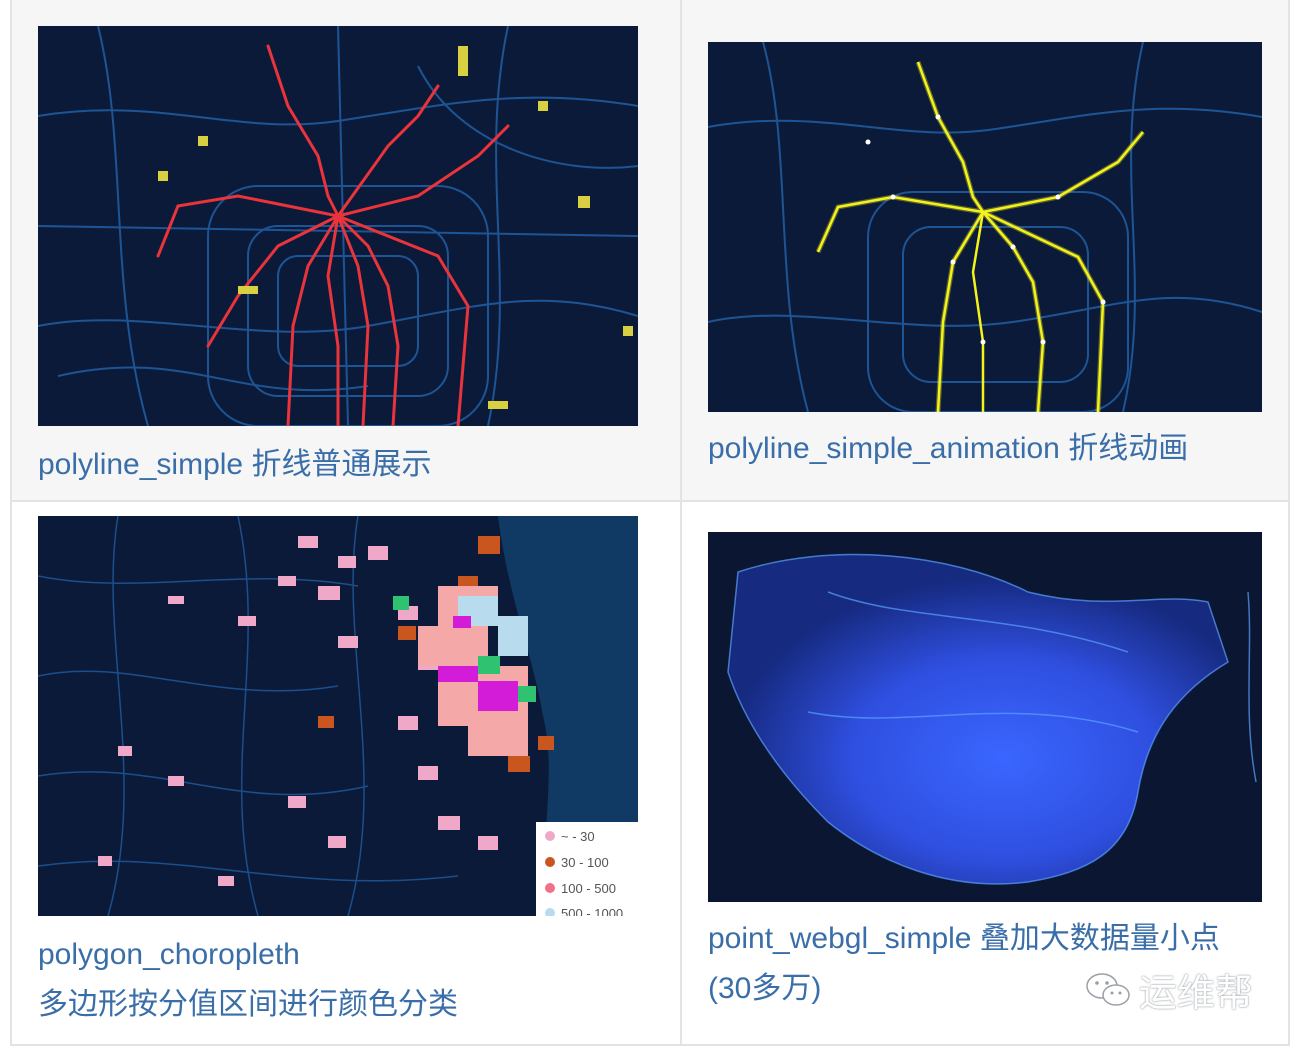  Describe the element at coordinates (588, 888) in the screenshot. I see `legend-item-3: 100 - 500` at that location.